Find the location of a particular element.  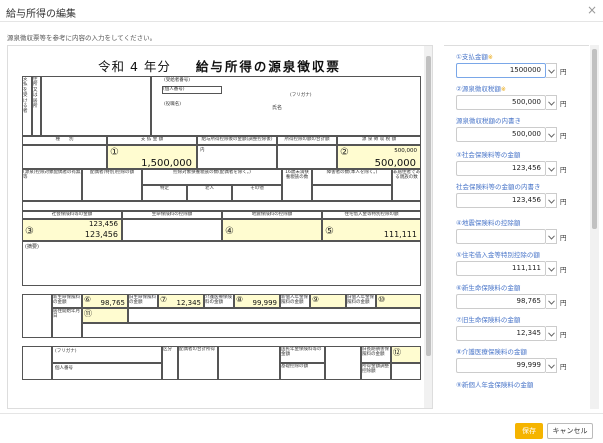

save-button: 保存 is located at coordinates (529, 431).